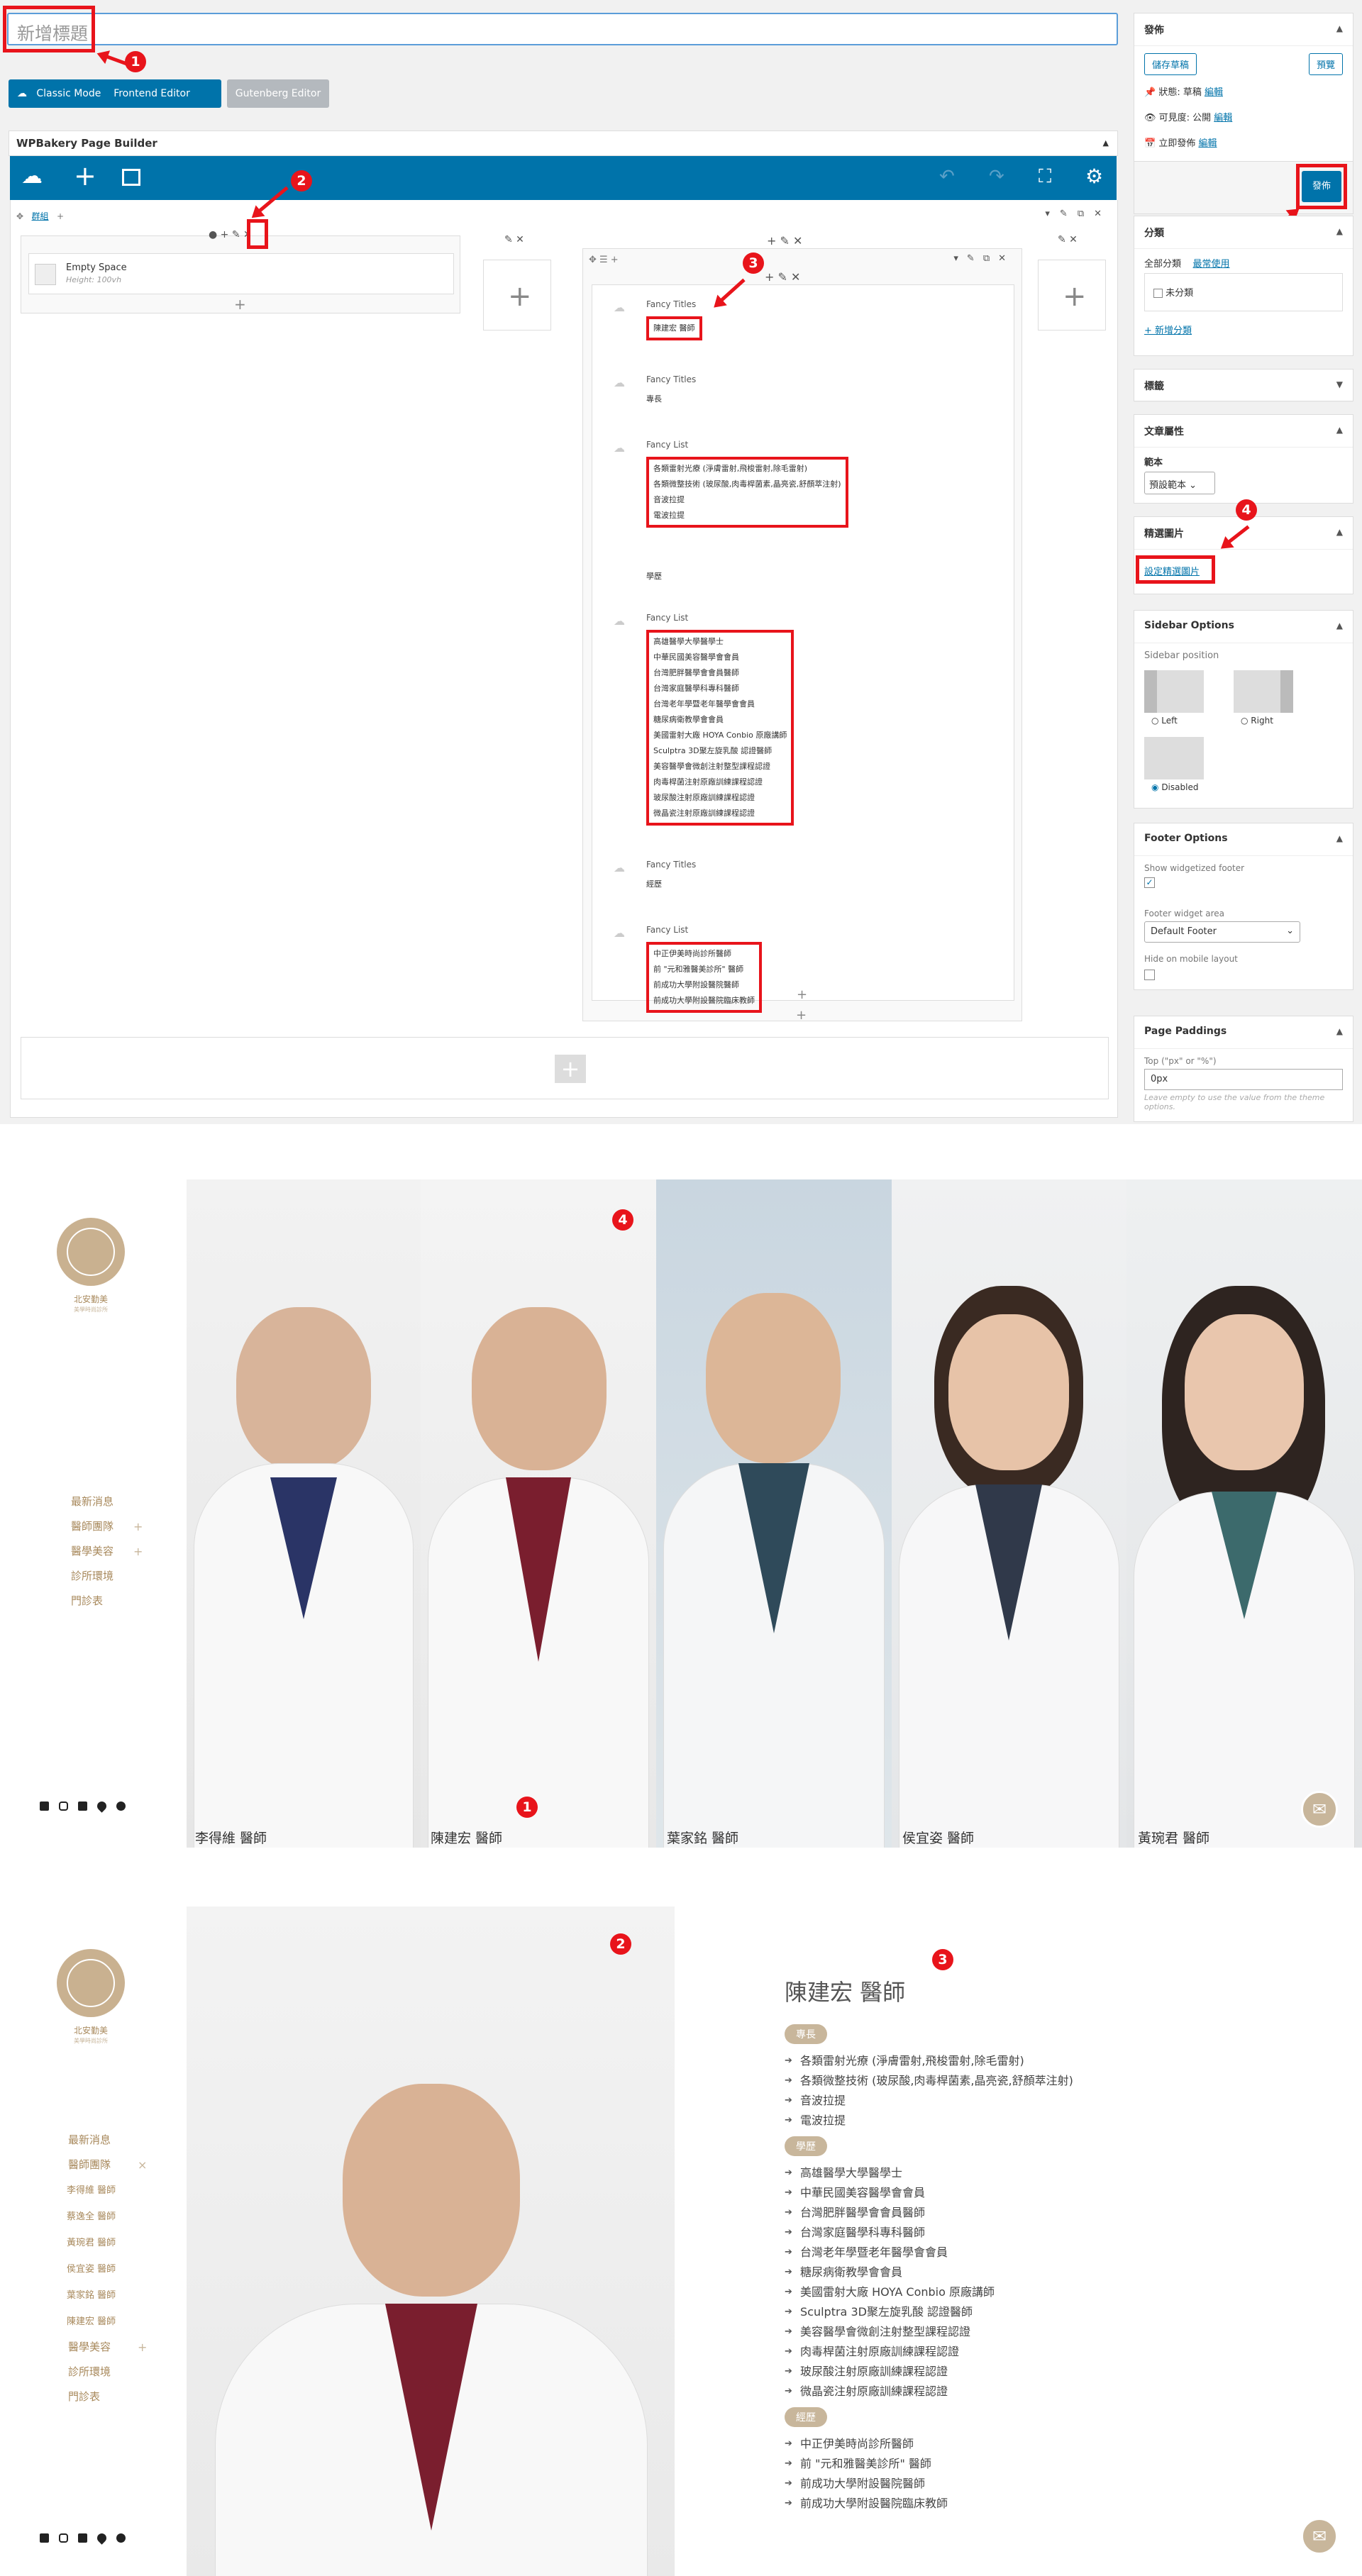 This screenshot has height=2576, width=1362. What do you see at coordinates (231, 1837) in the screenshot?
I see `doctor-caption: 李得維 醫師` at bounding box center [231, 1837].